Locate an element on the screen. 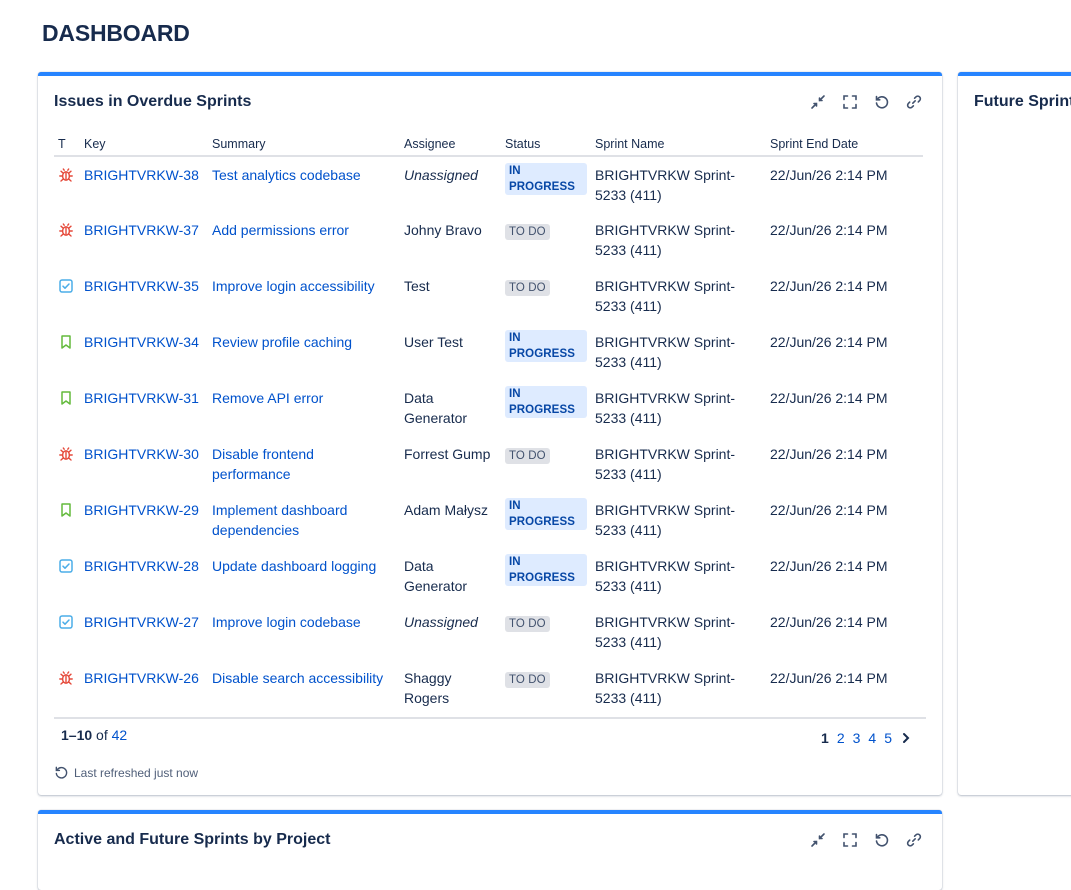 The image size is (1071, 890). gadget-active-future-sprints: Active and Future Sprints by Project is located at coordinates (490, 850).